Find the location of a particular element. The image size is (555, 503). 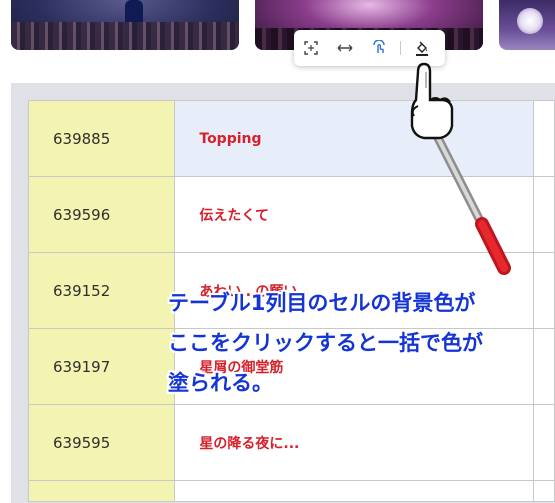

annotation-line-3: 塗られる。 is located at coordinates (220, 383).